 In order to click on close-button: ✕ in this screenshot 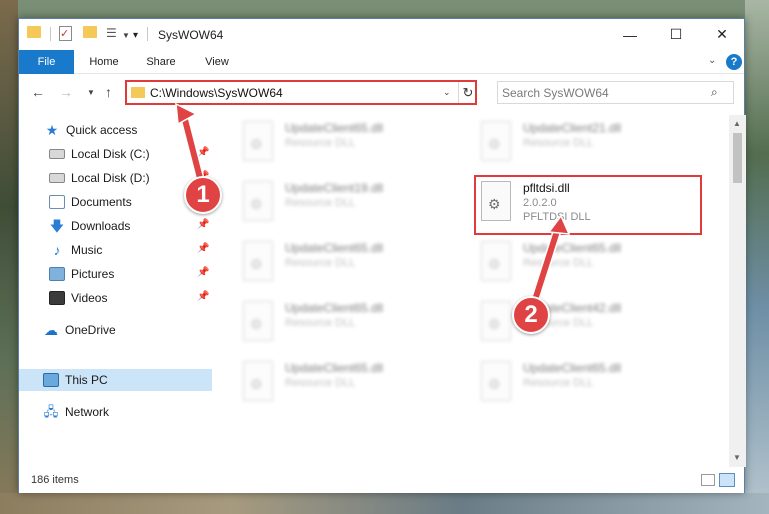, I will do `click(722, 34)`.